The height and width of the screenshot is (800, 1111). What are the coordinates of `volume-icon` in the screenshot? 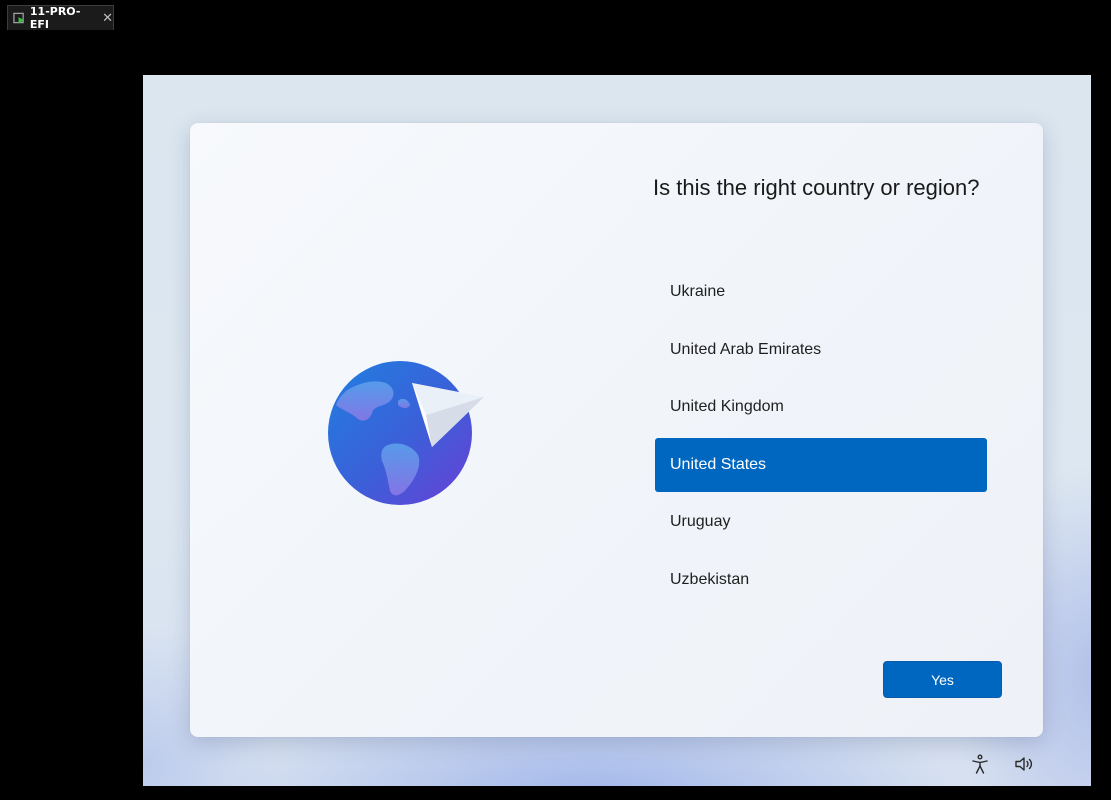 It's located at (1024, 764).